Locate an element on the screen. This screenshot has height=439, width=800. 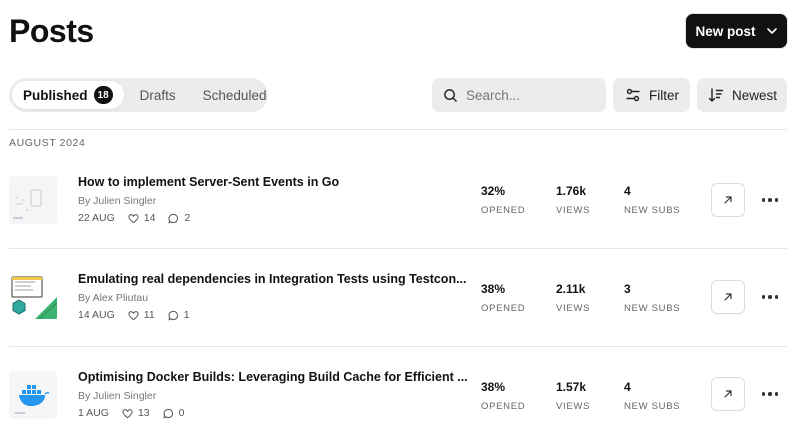
header-divider is located at coordinates (398, 129).